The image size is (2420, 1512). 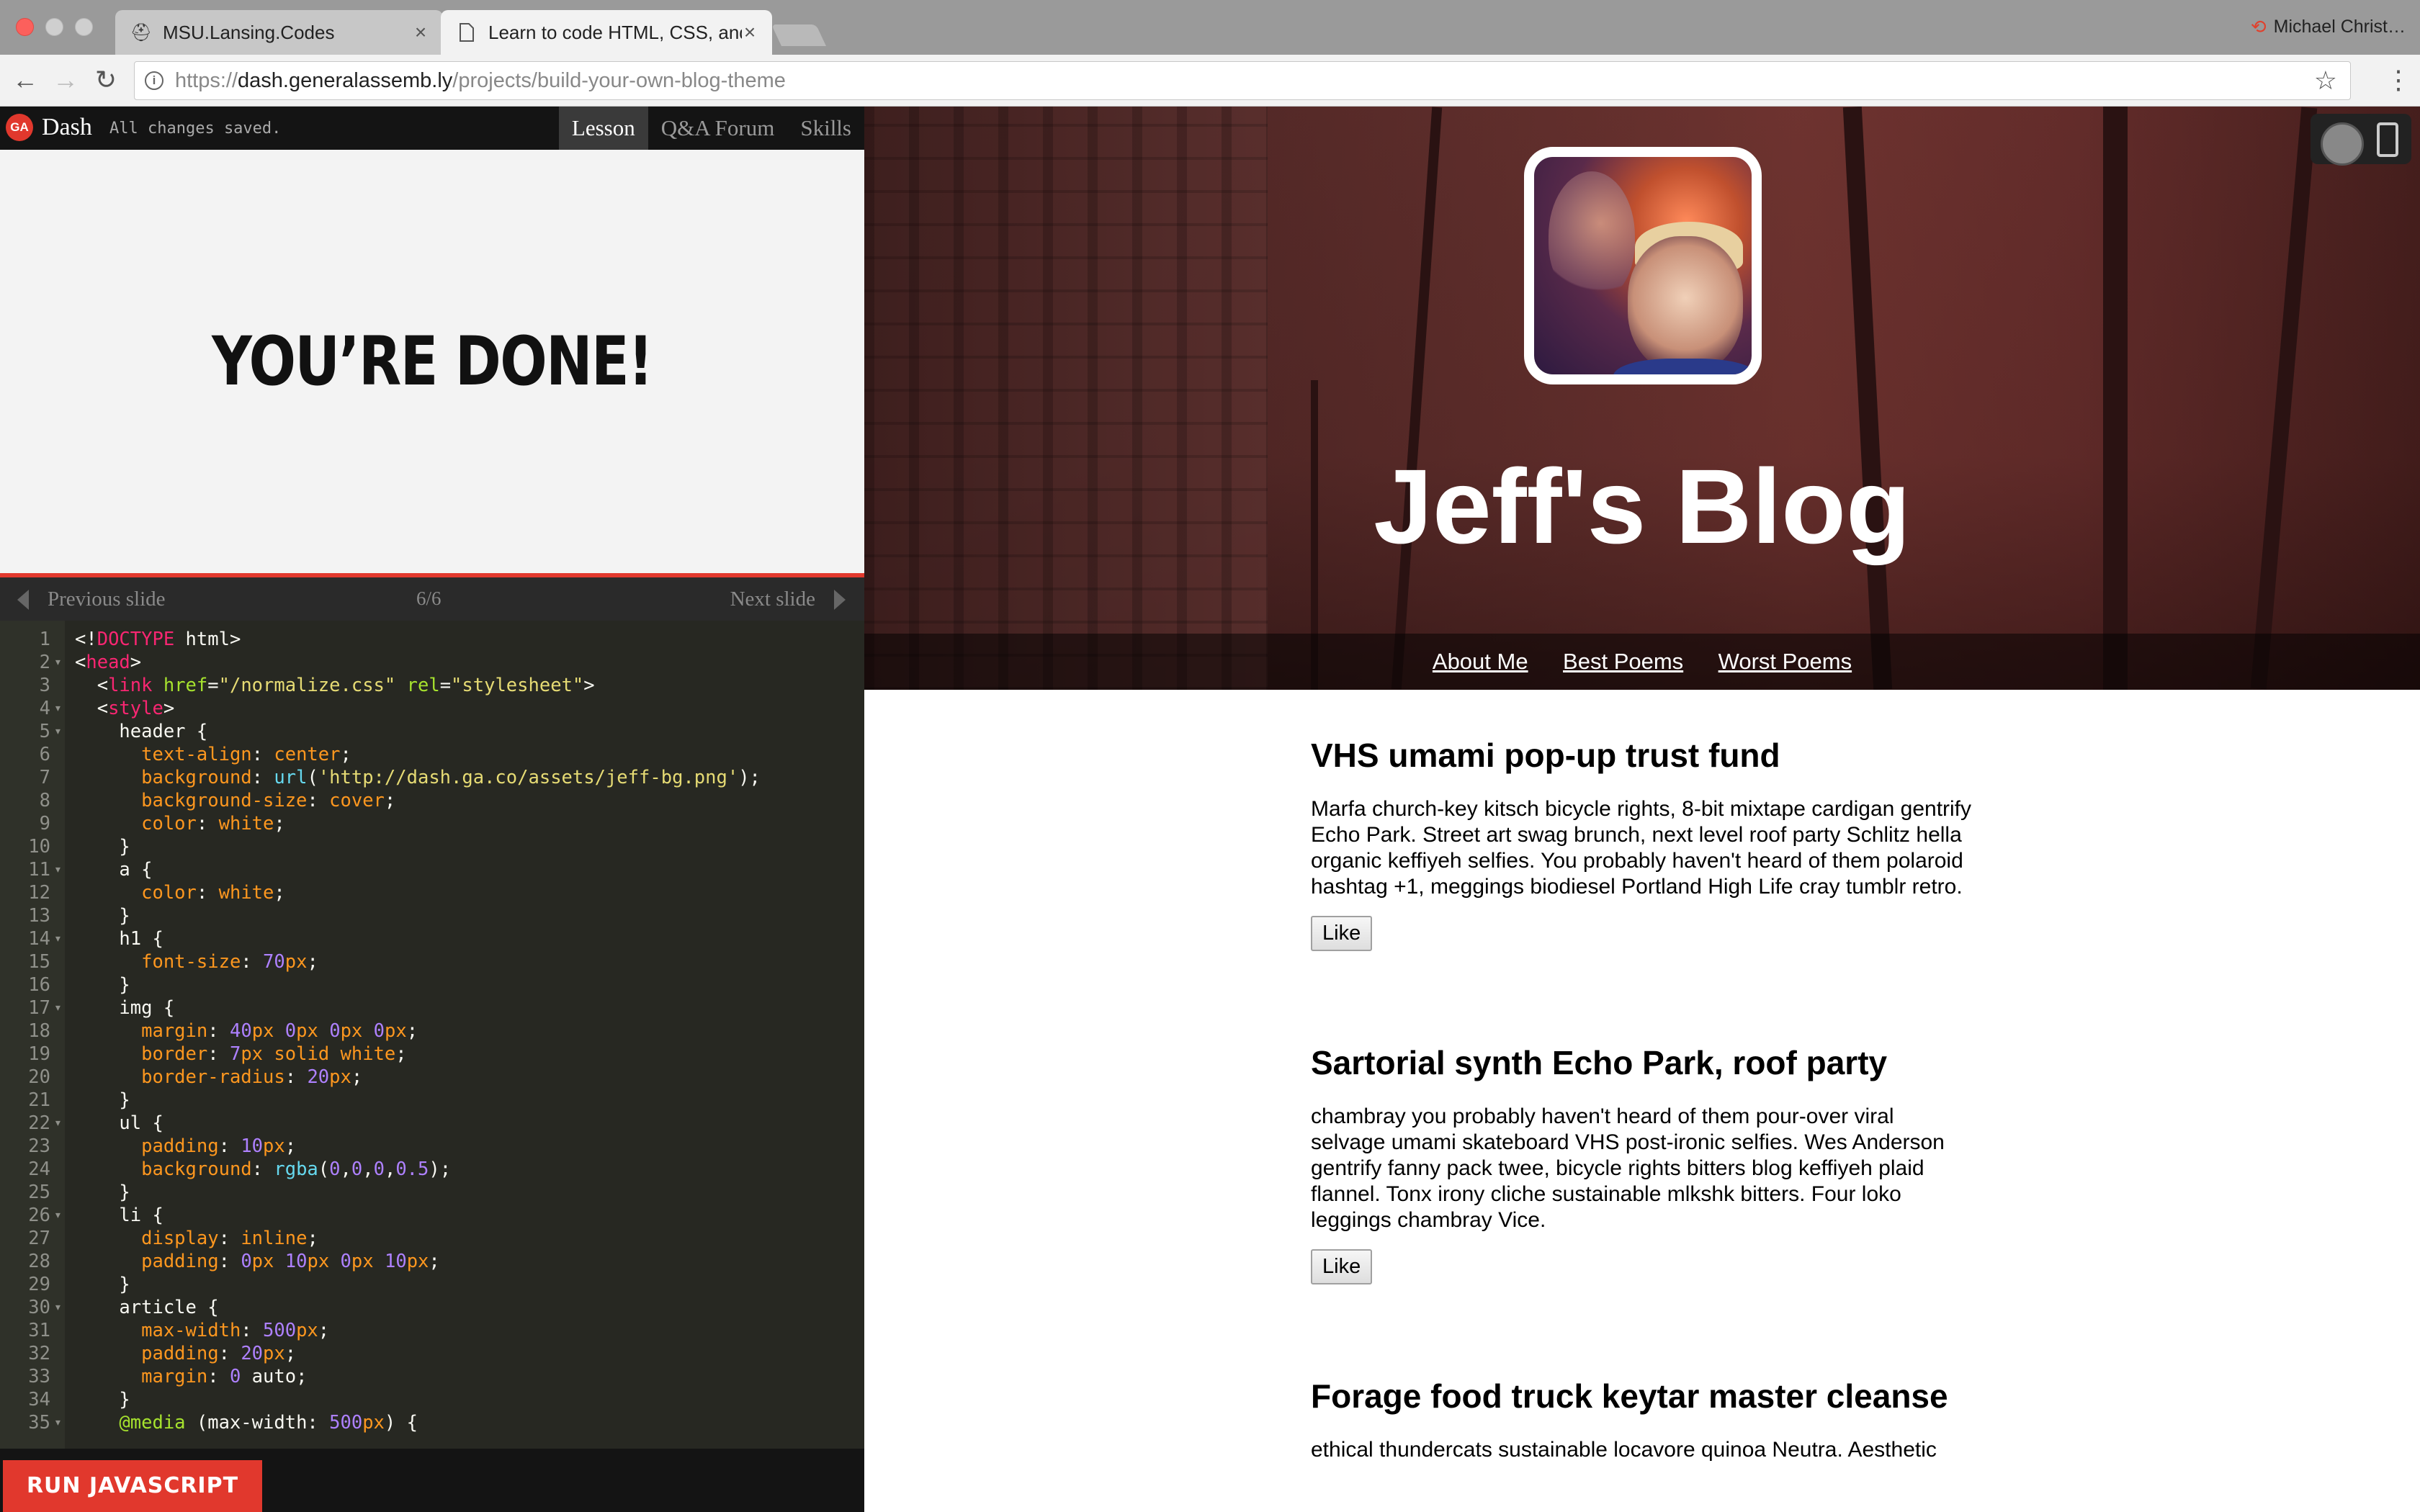 What do you see at coordinates (432, 1146) in the screenshot?
I see `code-line: 23 padding: 10px;` at bounding box center [432, 1146].